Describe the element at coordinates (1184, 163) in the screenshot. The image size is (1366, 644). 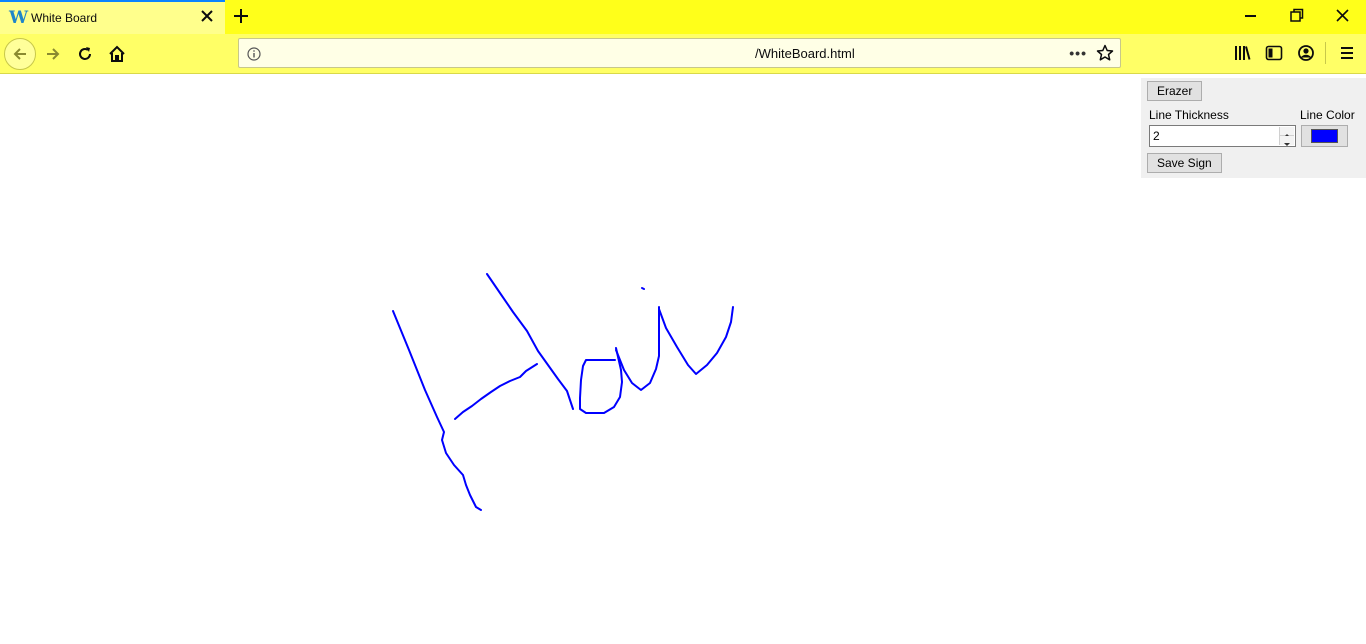
I see `save-sign-button: Save Sign` at that location.